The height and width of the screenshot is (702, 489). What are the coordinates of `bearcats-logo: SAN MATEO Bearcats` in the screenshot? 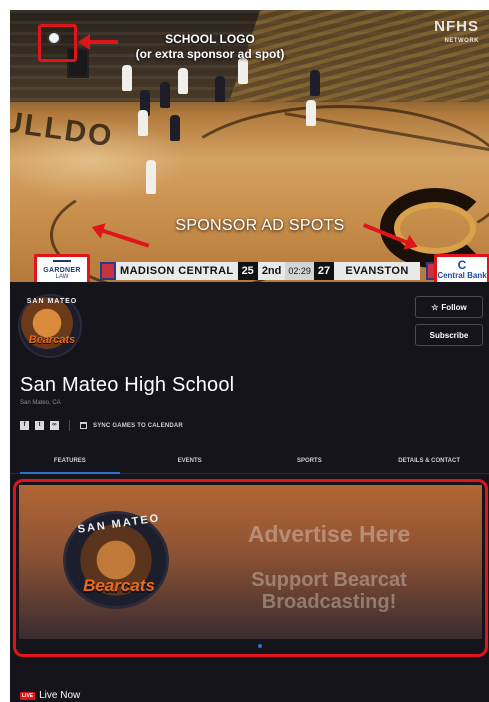 It's located at (116, 560).